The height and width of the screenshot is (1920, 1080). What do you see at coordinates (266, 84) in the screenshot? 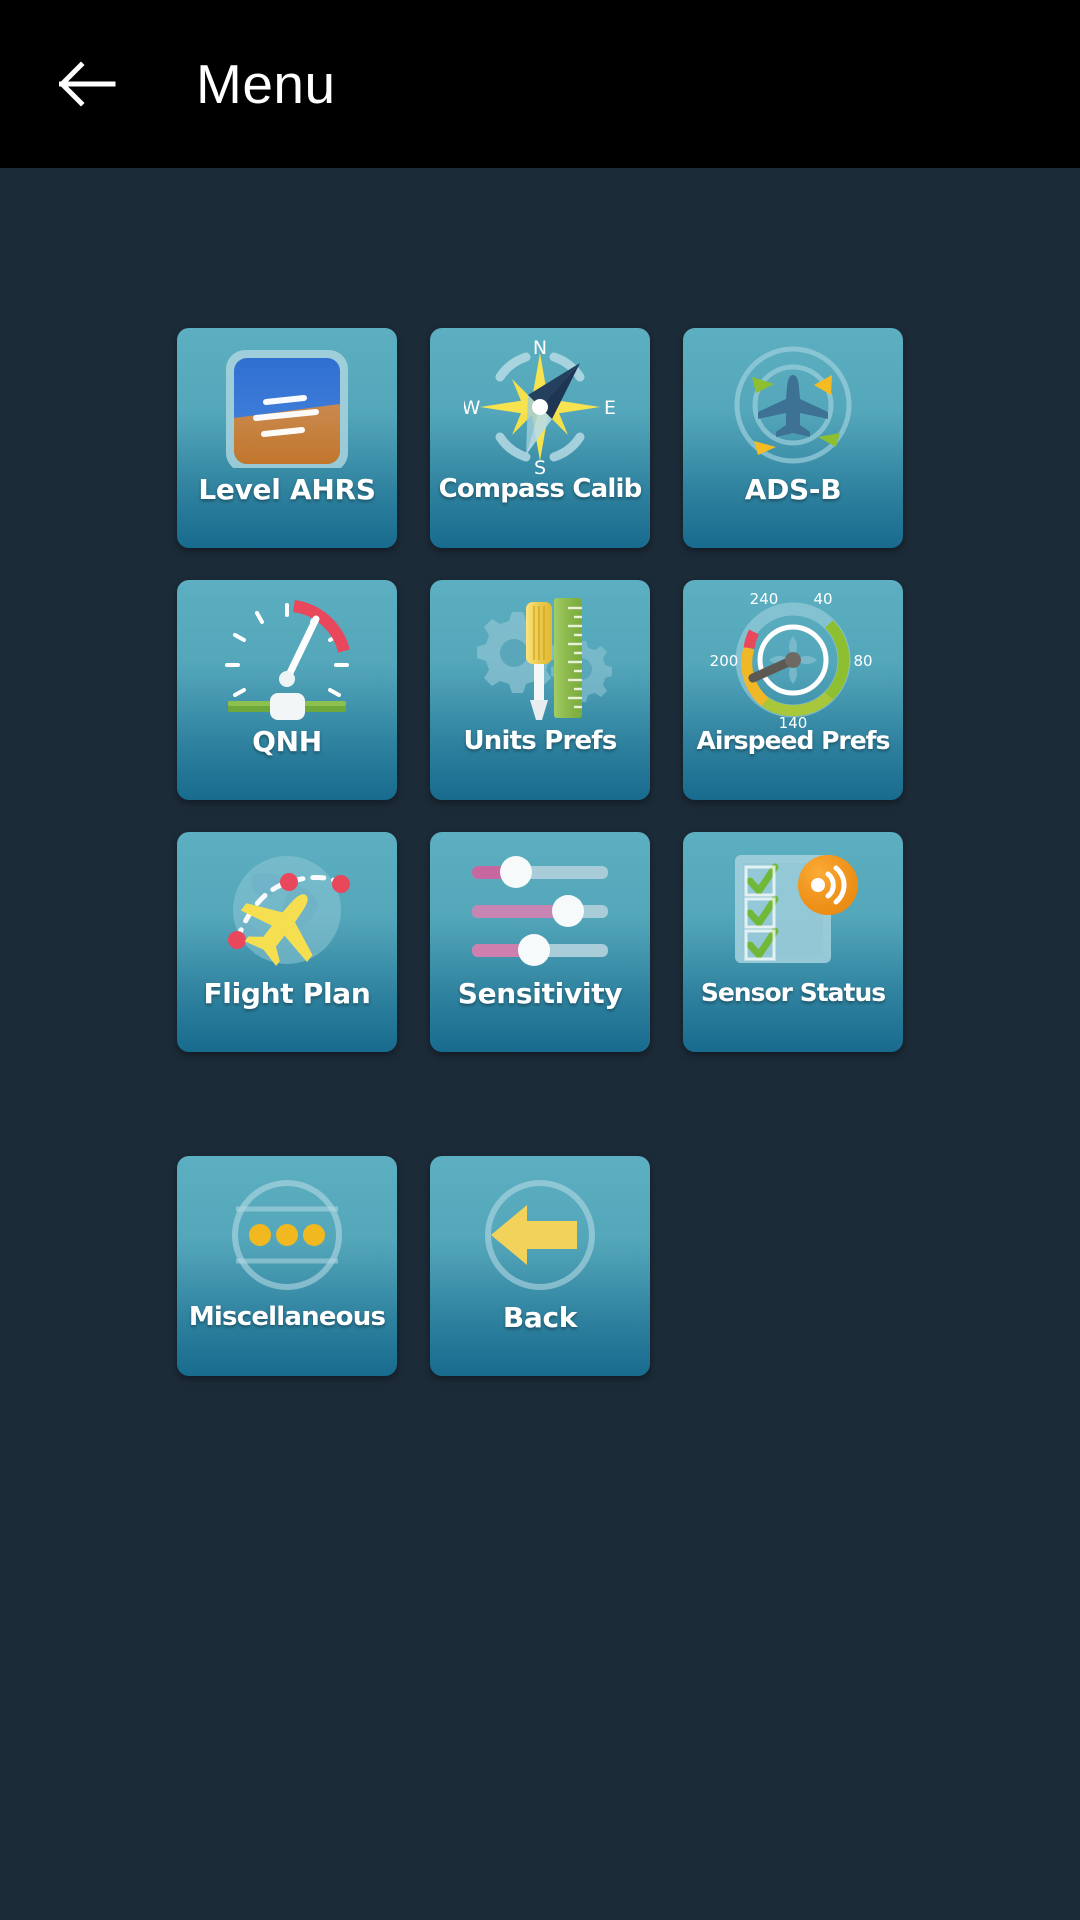
I see `page-title: Menu` at bounding box center [266, 84].